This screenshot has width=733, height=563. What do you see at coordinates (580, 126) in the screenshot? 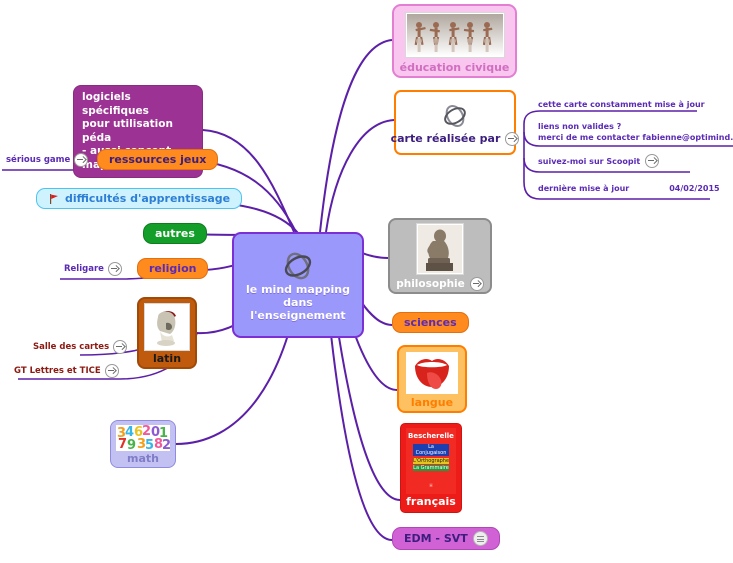
I see `note-liens-line-1: liens non valides ?` at bounding box center [580, 126].